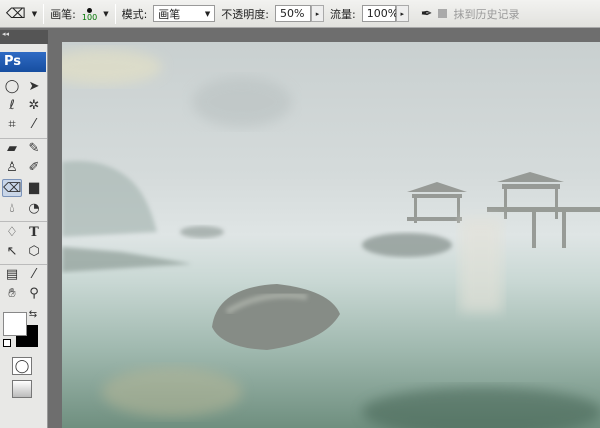 Image resolution: width=600 pixels, height=428 pixels. I want to click on crop-icon: ⌗, so click(12, 125).